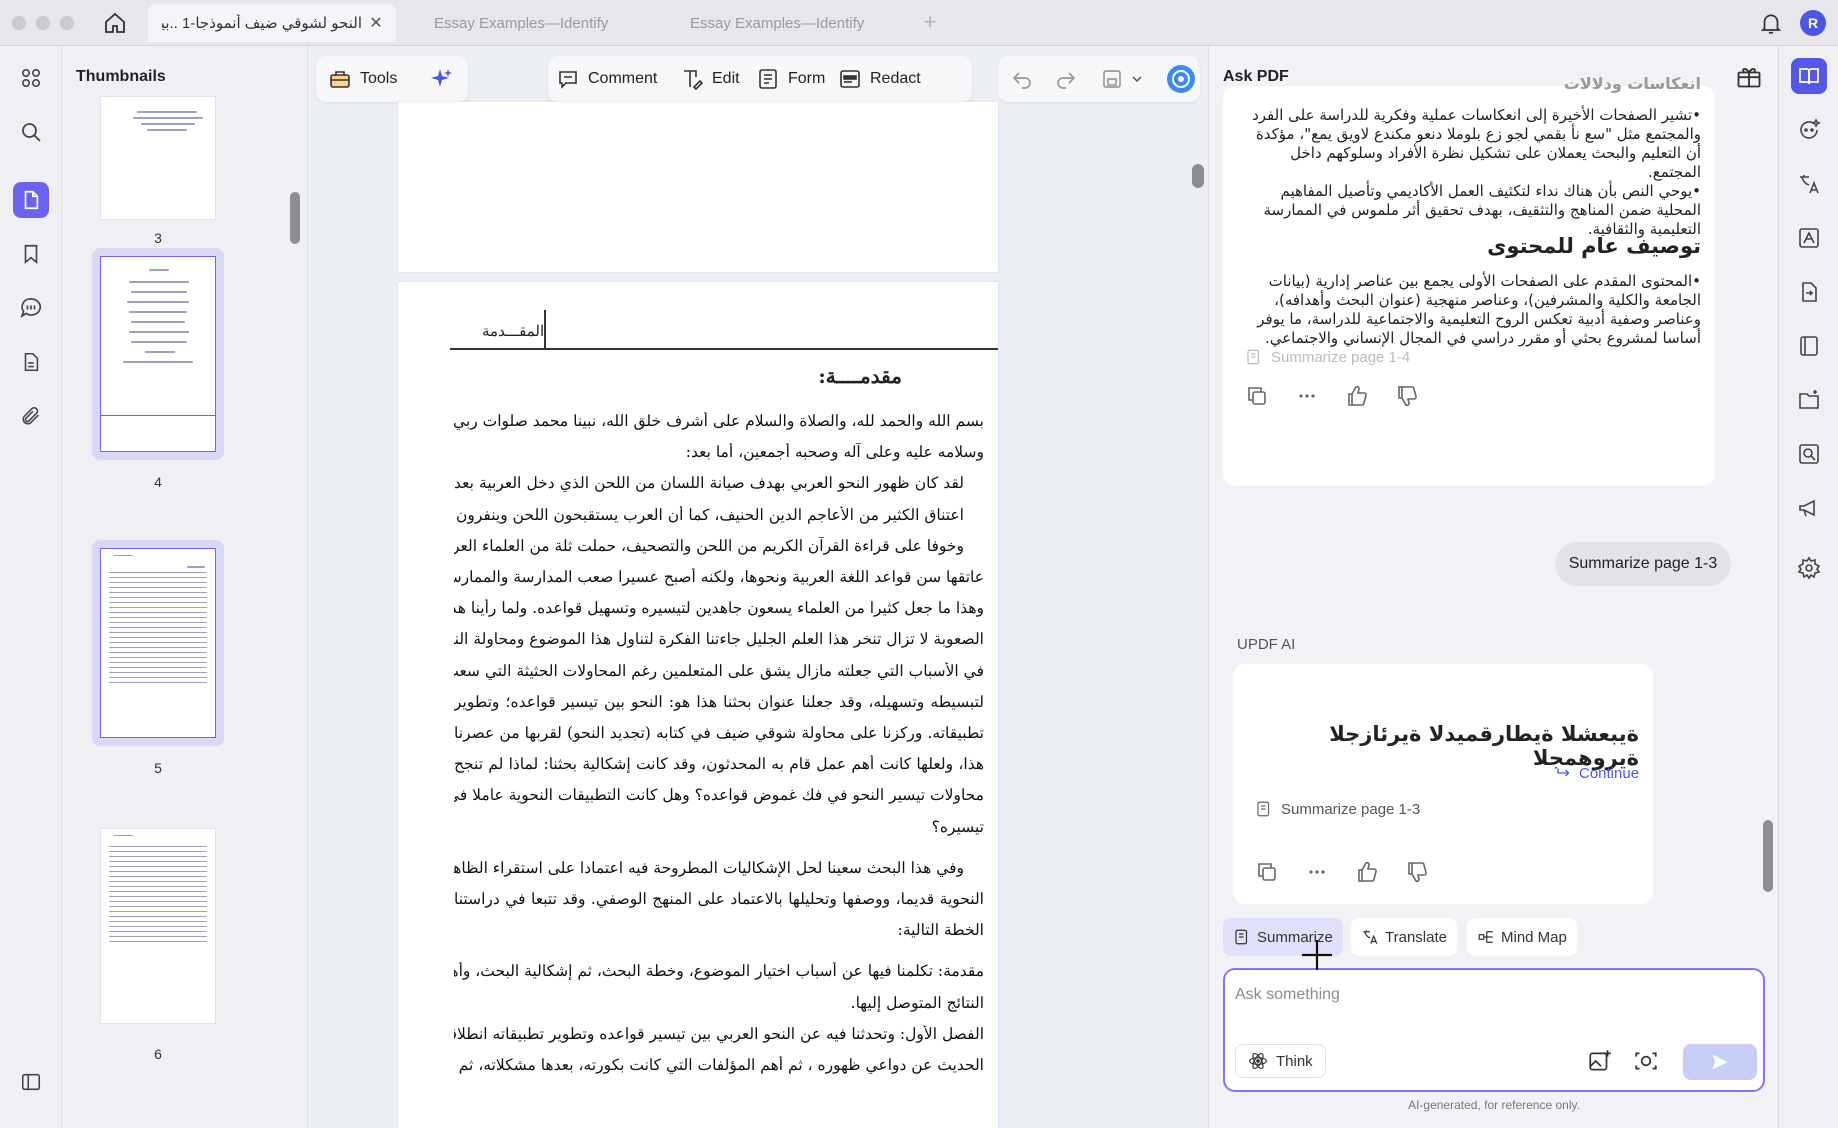  Describe the element at coordinates (513, 331) in the screenshot. I see `page-header-label: المقـــدمة` at that location.